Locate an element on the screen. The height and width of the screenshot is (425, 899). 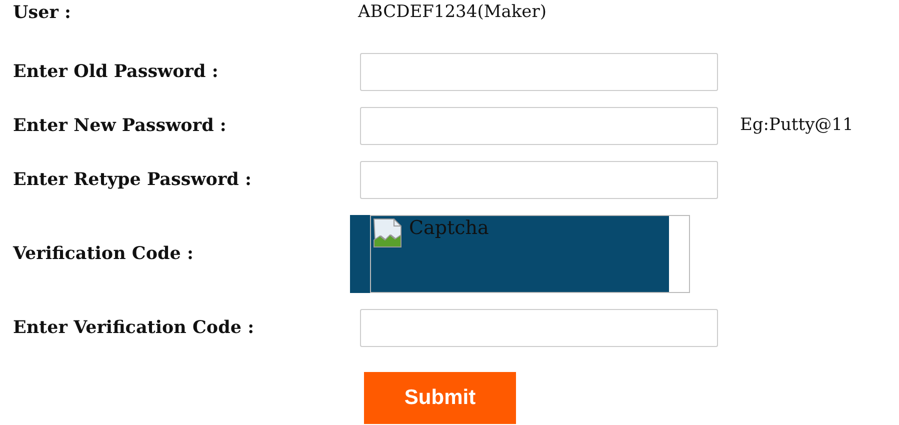
field-label: Enter Old Password : is located at coordinates (116, 72).